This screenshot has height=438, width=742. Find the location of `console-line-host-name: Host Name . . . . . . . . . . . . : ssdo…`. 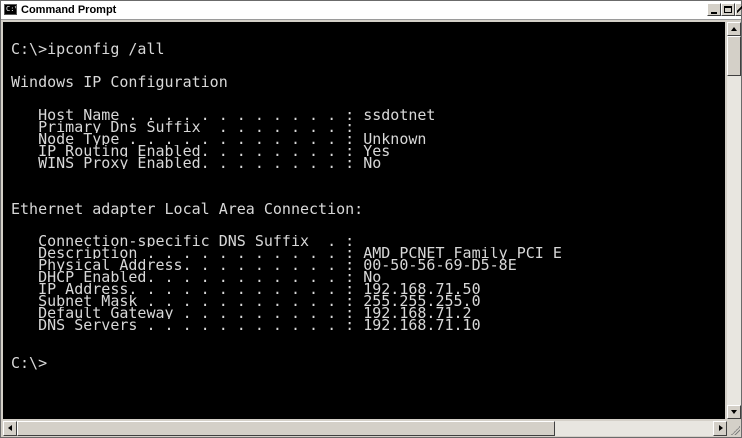

console-line-host-name: Host Name . . . . . . . . . . . . : ssdo… is located at coordinates (223, 115).